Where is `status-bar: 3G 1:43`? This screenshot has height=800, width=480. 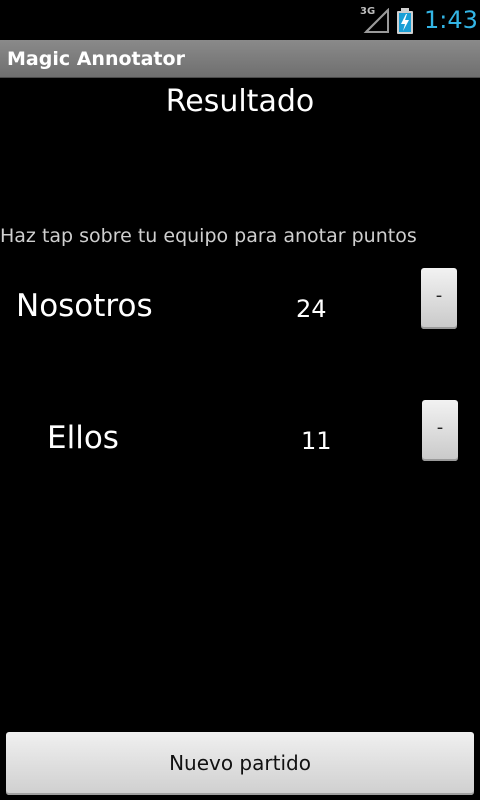
status-bar: 3G 1:43 is located at coordinates (240, 20).